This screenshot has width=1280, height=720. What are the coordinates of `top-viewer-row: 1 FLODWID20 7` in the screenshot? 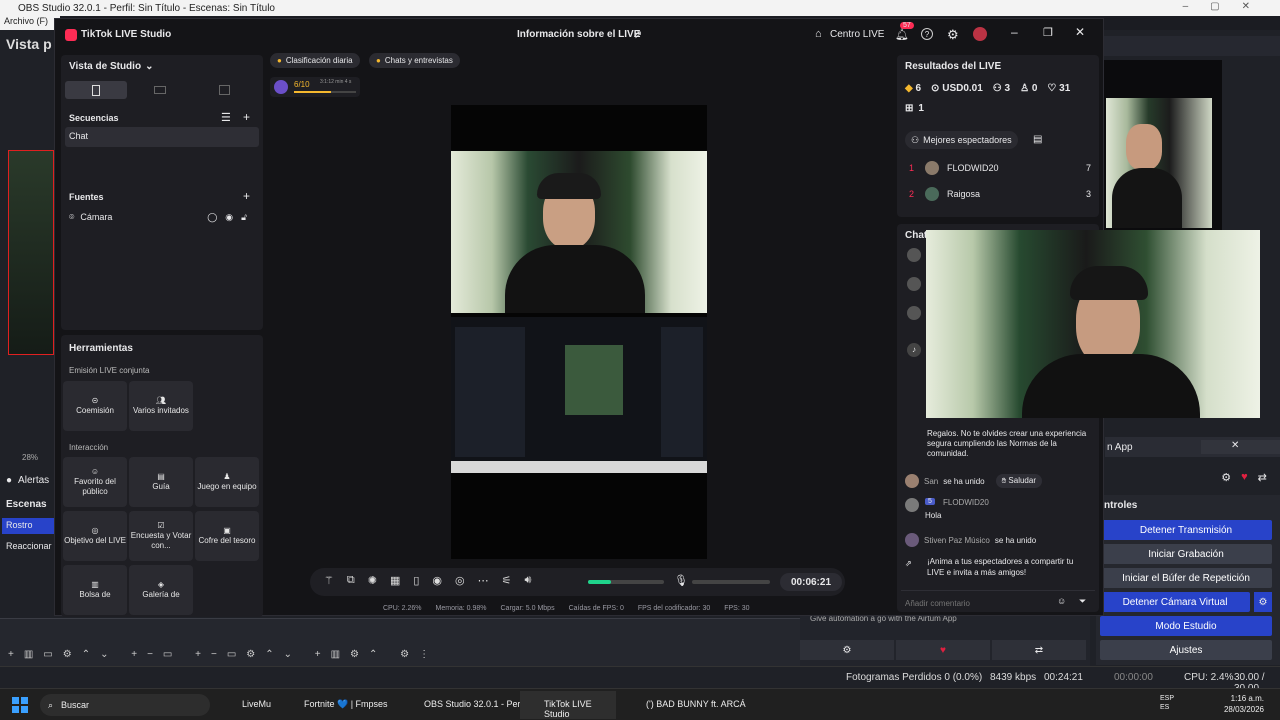 It's located at (1000, 168).